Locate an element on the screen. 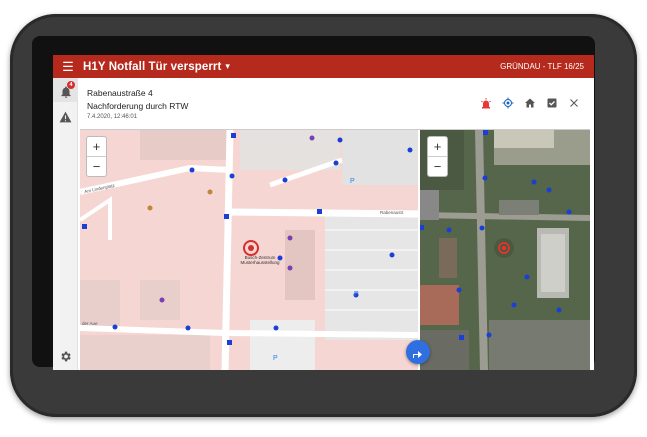 Image resolution: width=647 pixels, height=437 pixels. incident-subtitle: Nachforderung durch RTW is located at coordinates (138, 106).